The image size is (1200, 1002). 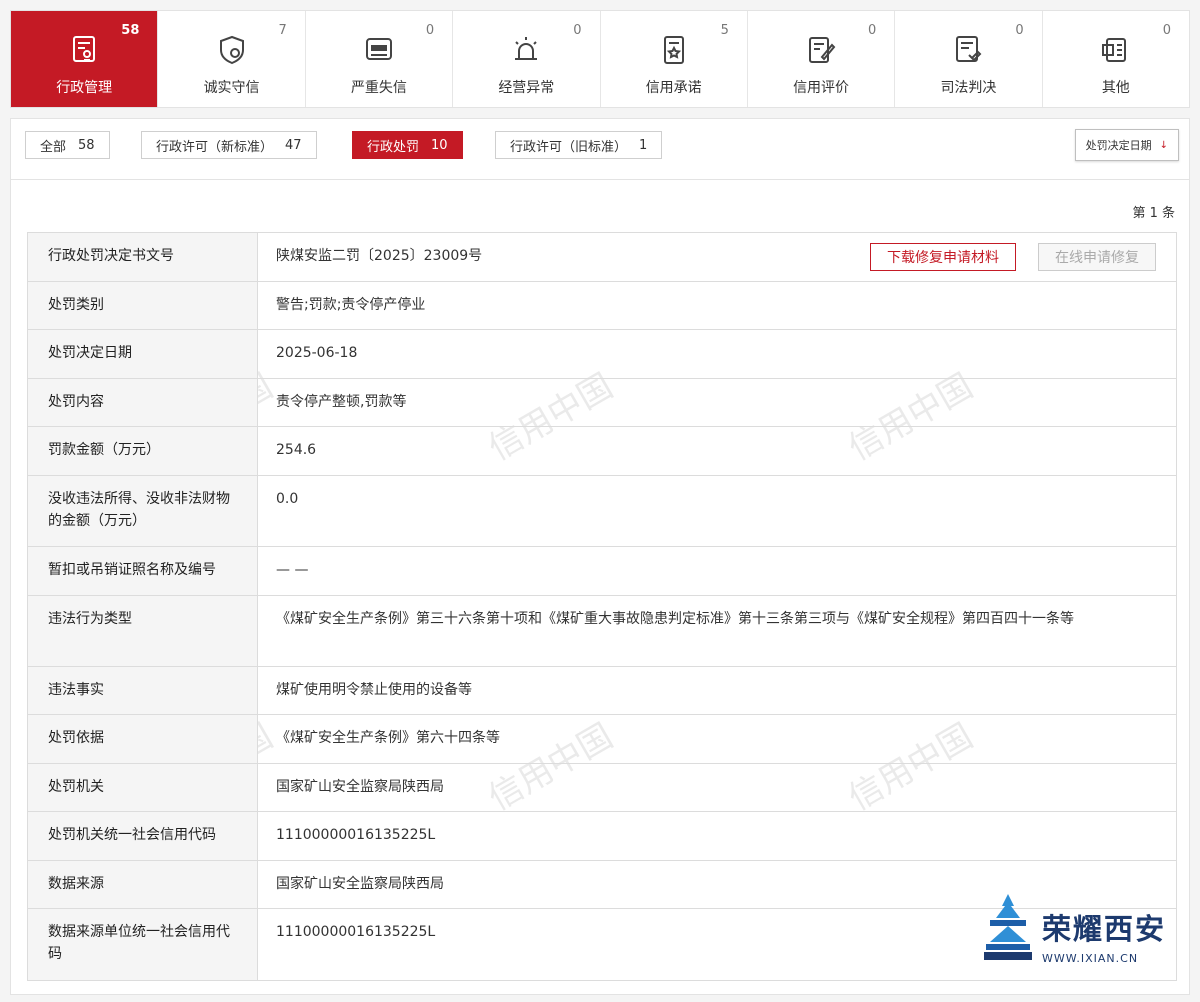 What do you see at coordinates (143, 884) in the screenshot?
I see `field-label: 数据来源` at bounding box center [143, 884].